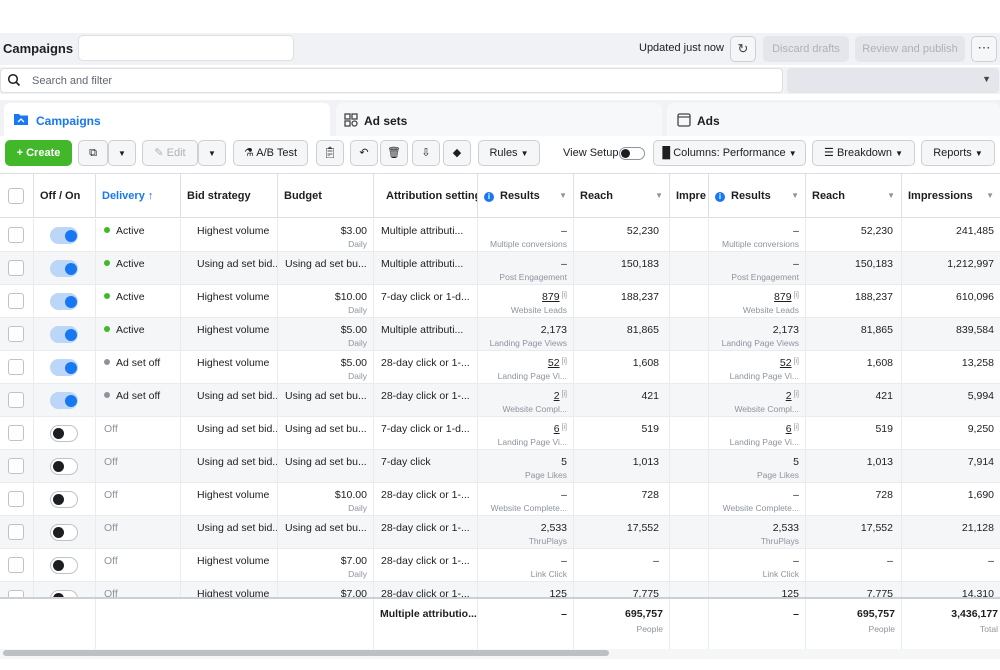  What do you see at coordinates (65, 196) in the screenshot?
I see `col-off-on: Off / On` at bounding box center [65, 196].